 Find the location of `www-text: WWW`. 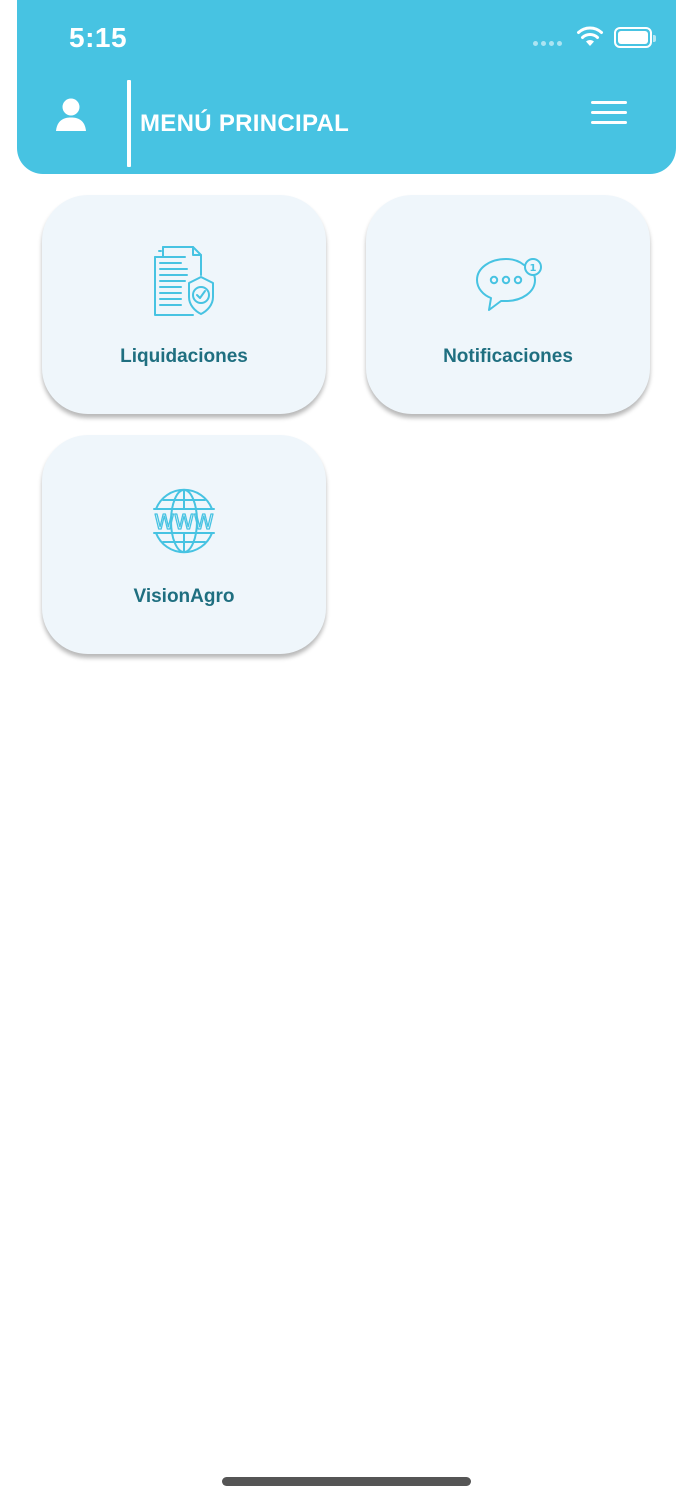

www-text: WWW is located at coordinates (184, 522).